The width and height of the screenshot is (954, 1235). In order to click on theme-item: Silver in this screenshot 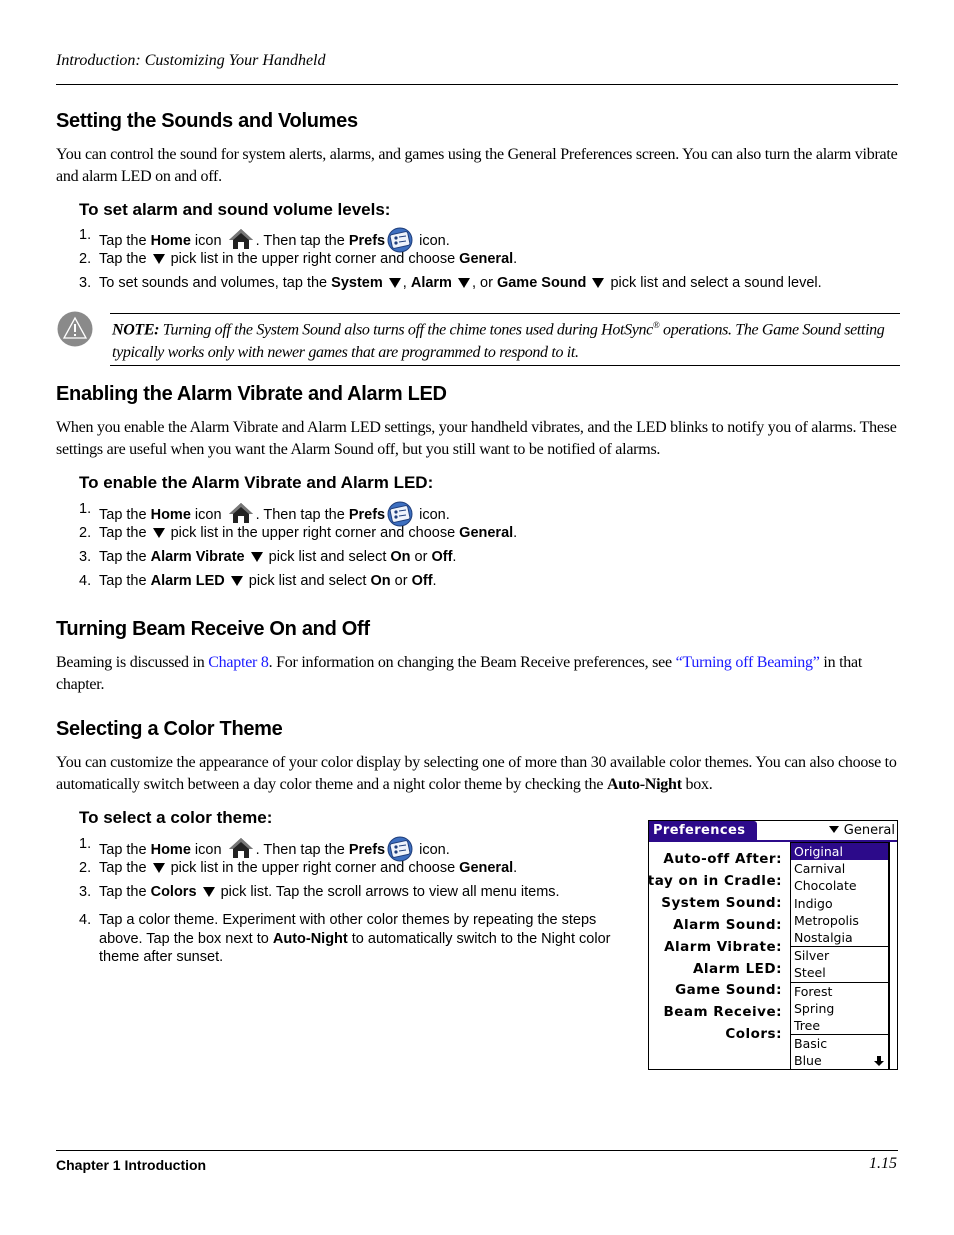, I will do `click(839, 955)`.